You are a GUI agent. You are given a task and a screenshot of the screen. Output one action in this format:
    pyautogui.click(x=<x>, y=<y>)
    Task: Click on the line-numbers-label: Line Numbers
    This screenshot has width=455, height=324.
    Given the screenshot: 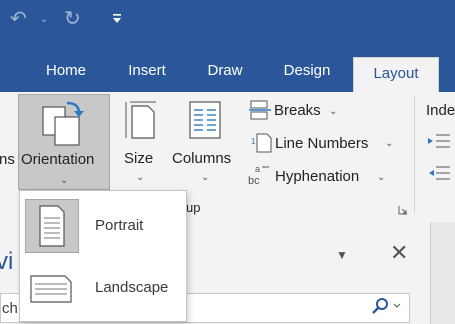 What is the action you would take?
    pyautogui.click(x=322, y=143)
    